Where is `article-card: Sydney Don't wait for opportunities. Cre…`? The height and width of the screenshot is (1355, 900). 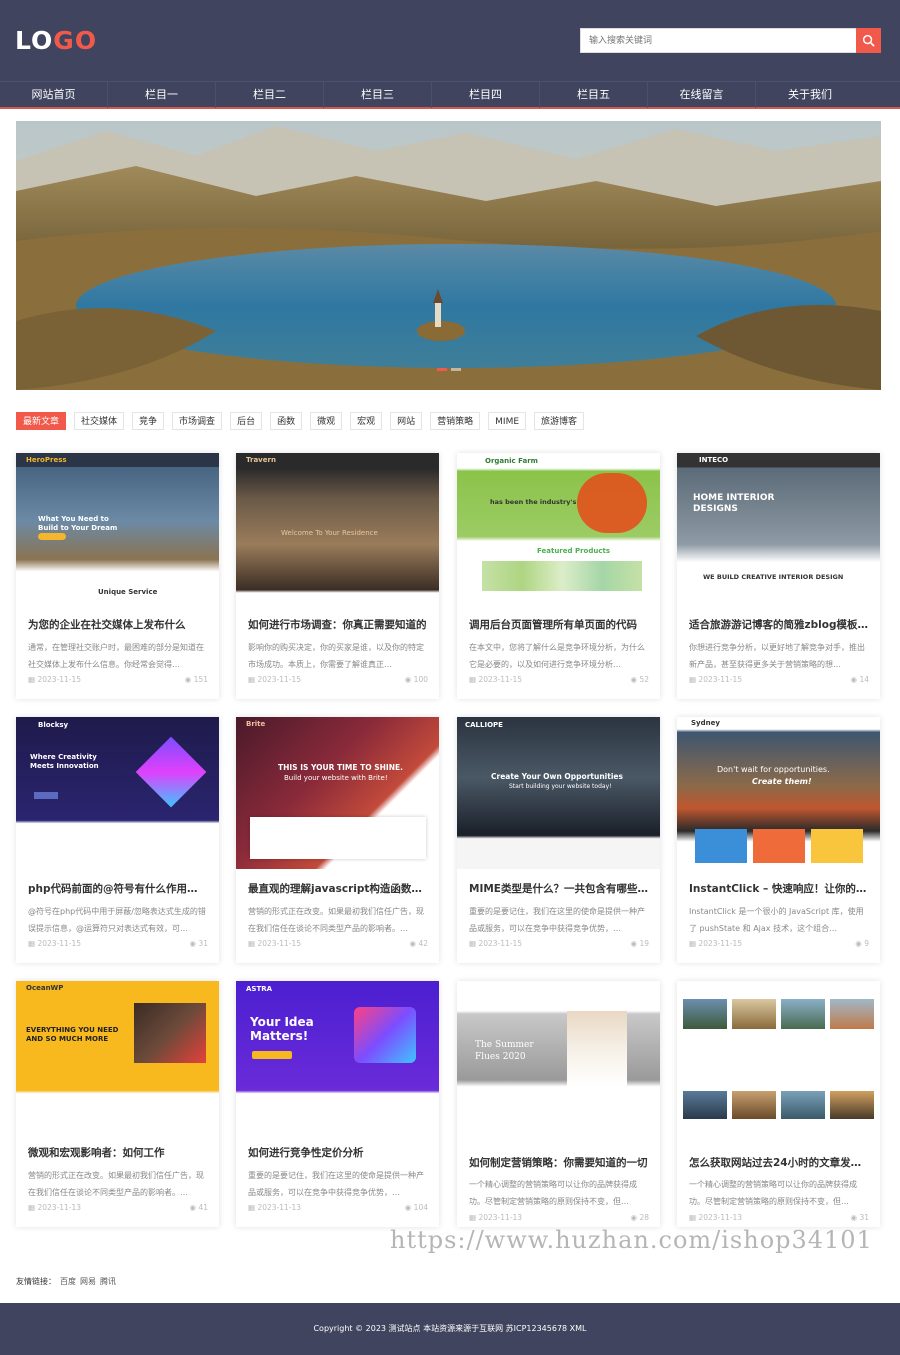
article-card: Sydney Don't wait for opportunities. Cre… is located at coordinates (778, 840).